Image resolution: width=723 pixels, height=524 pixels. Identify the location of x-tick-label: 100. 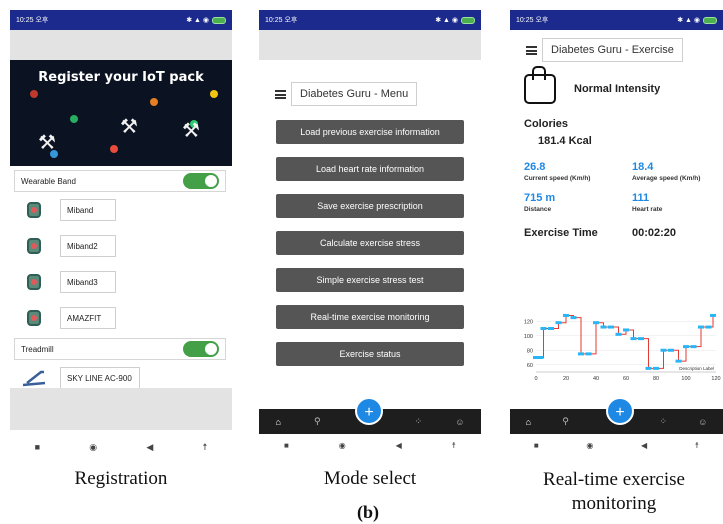
(685, 379).